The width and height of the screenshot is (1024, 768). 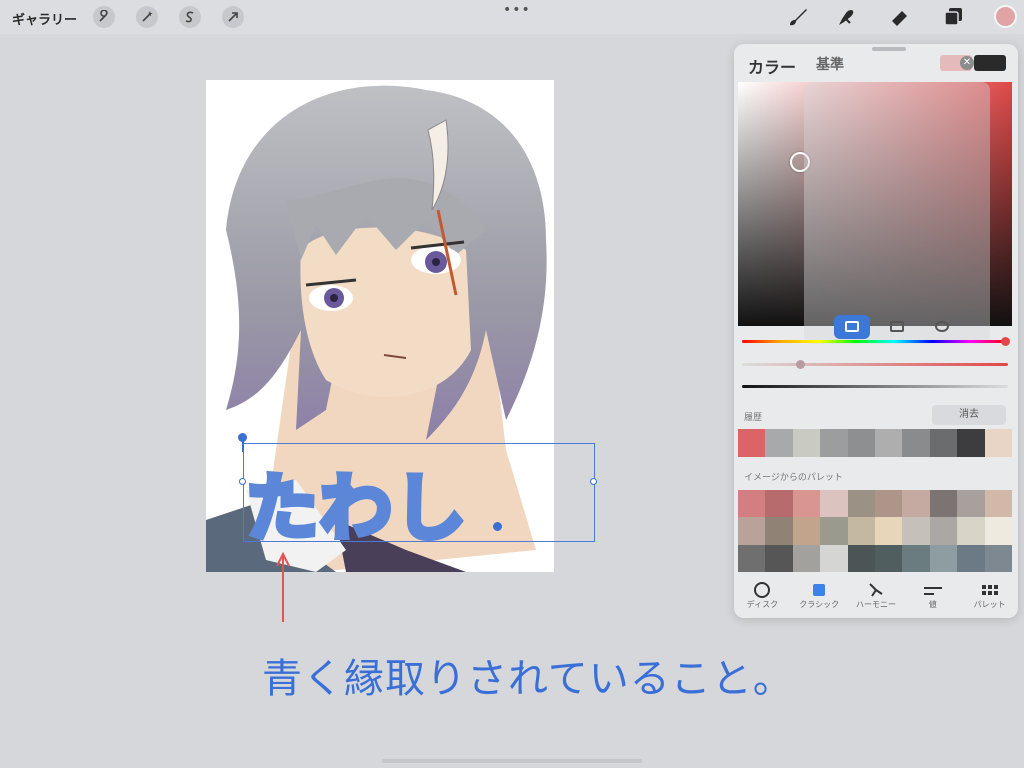 What do you see at coordinates (800, 364) in the screenshot?
I see `saturation-slider-knob` at bounding box center [800, 364].